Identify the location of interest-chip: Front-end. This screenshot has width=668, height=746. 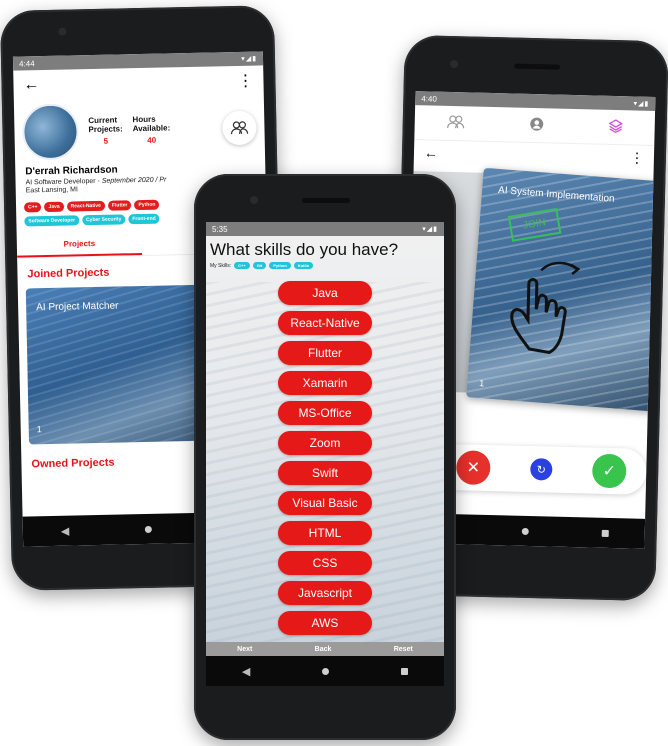
(144, 219).